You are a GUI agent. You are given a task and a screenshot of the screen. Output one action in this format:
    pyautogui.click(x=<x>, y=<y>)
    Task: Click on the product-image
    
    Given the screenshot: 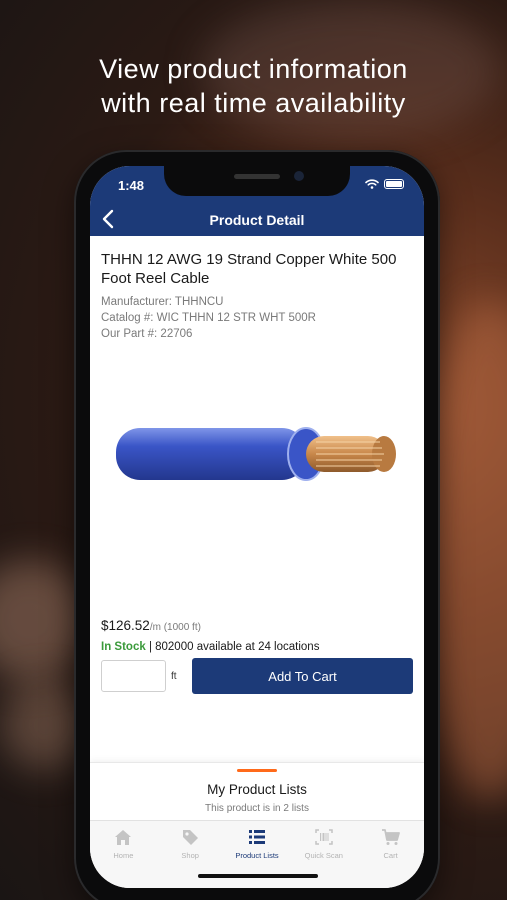 What is the action you would take?
    pyautogui.click(x=256, y=454)
    